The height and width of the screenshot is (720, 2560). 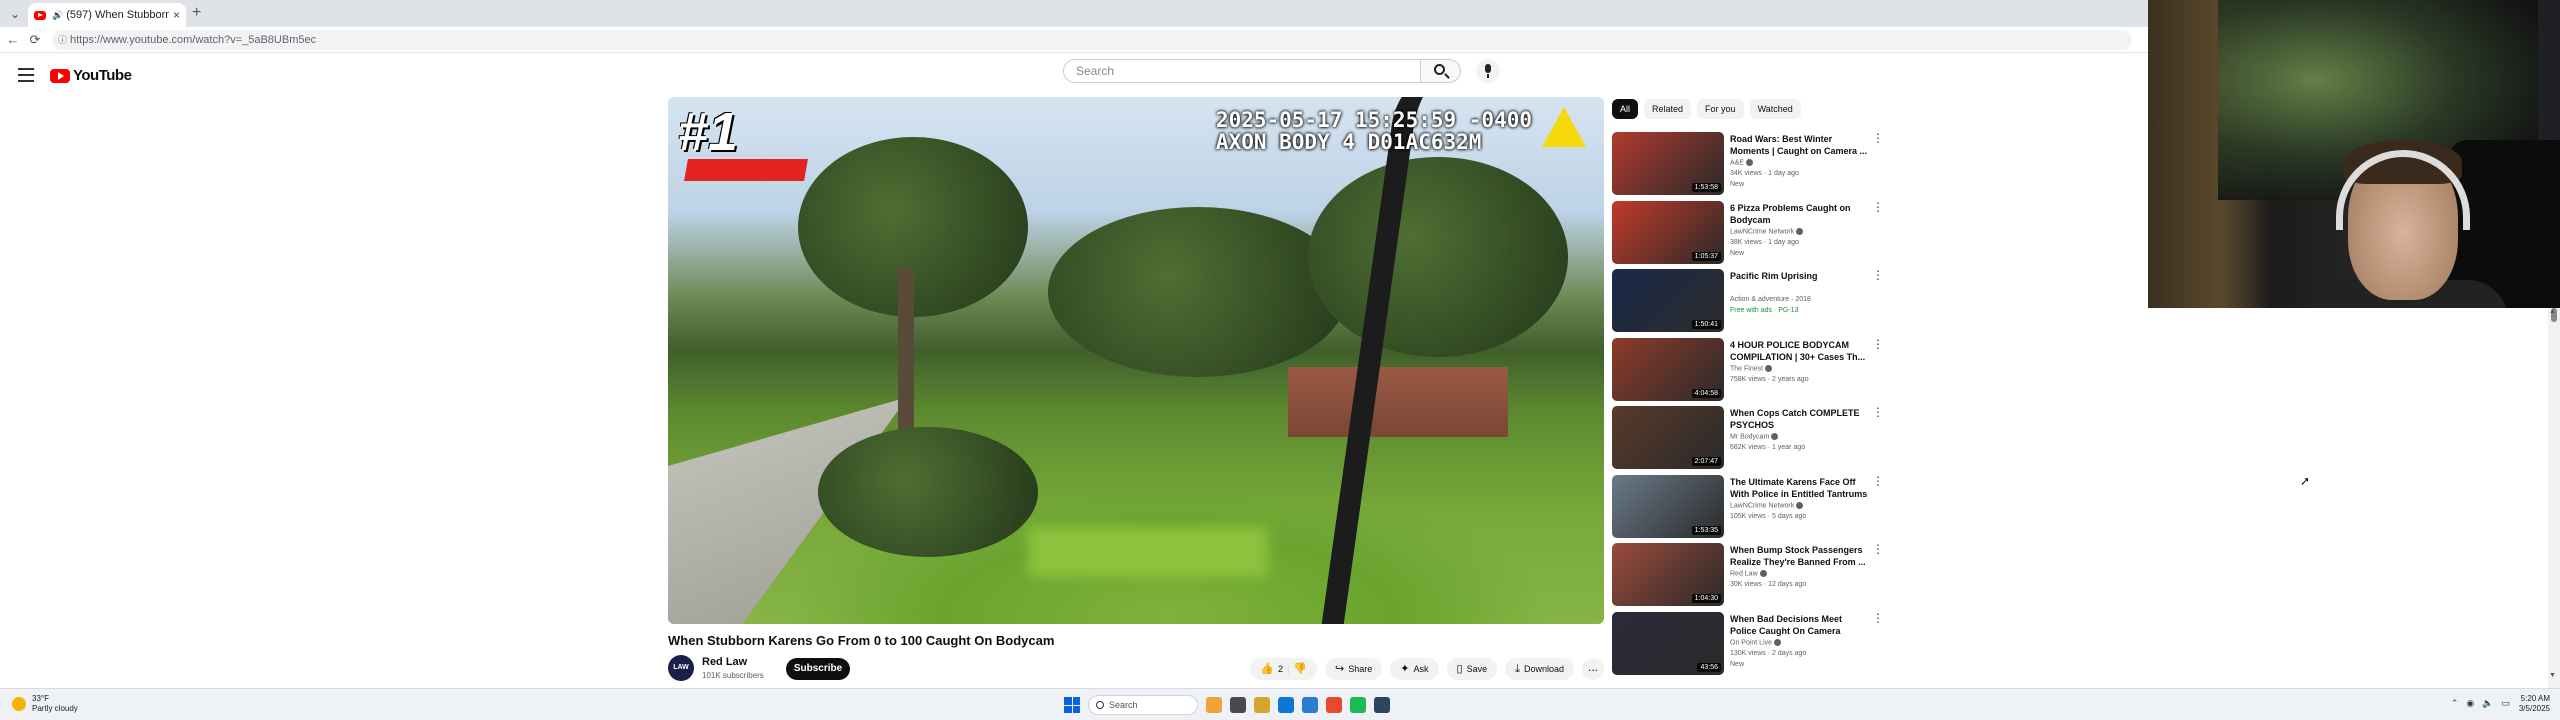 What do you see at coordinates (13, 40) in the screenshot?
I see `back-arrow-icon: ←` at bounding box center [13, 40].